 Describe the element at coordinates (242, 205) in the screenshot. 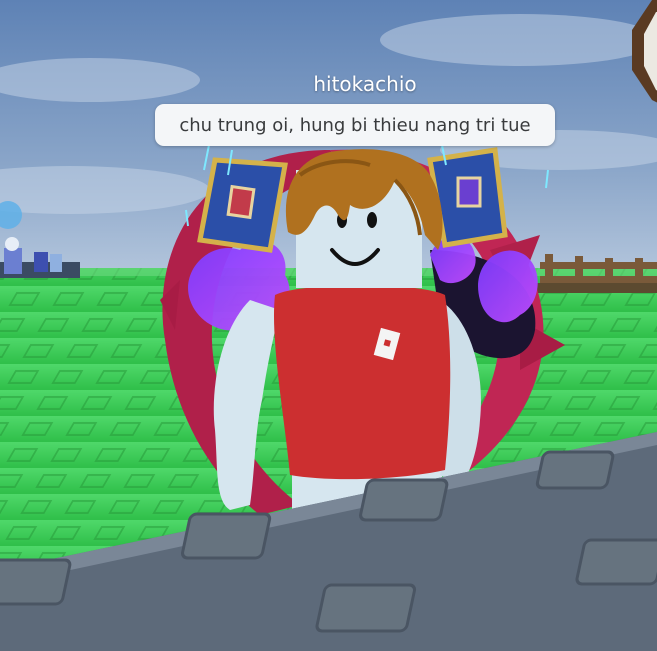

I see `blue-wing-left` at that location.